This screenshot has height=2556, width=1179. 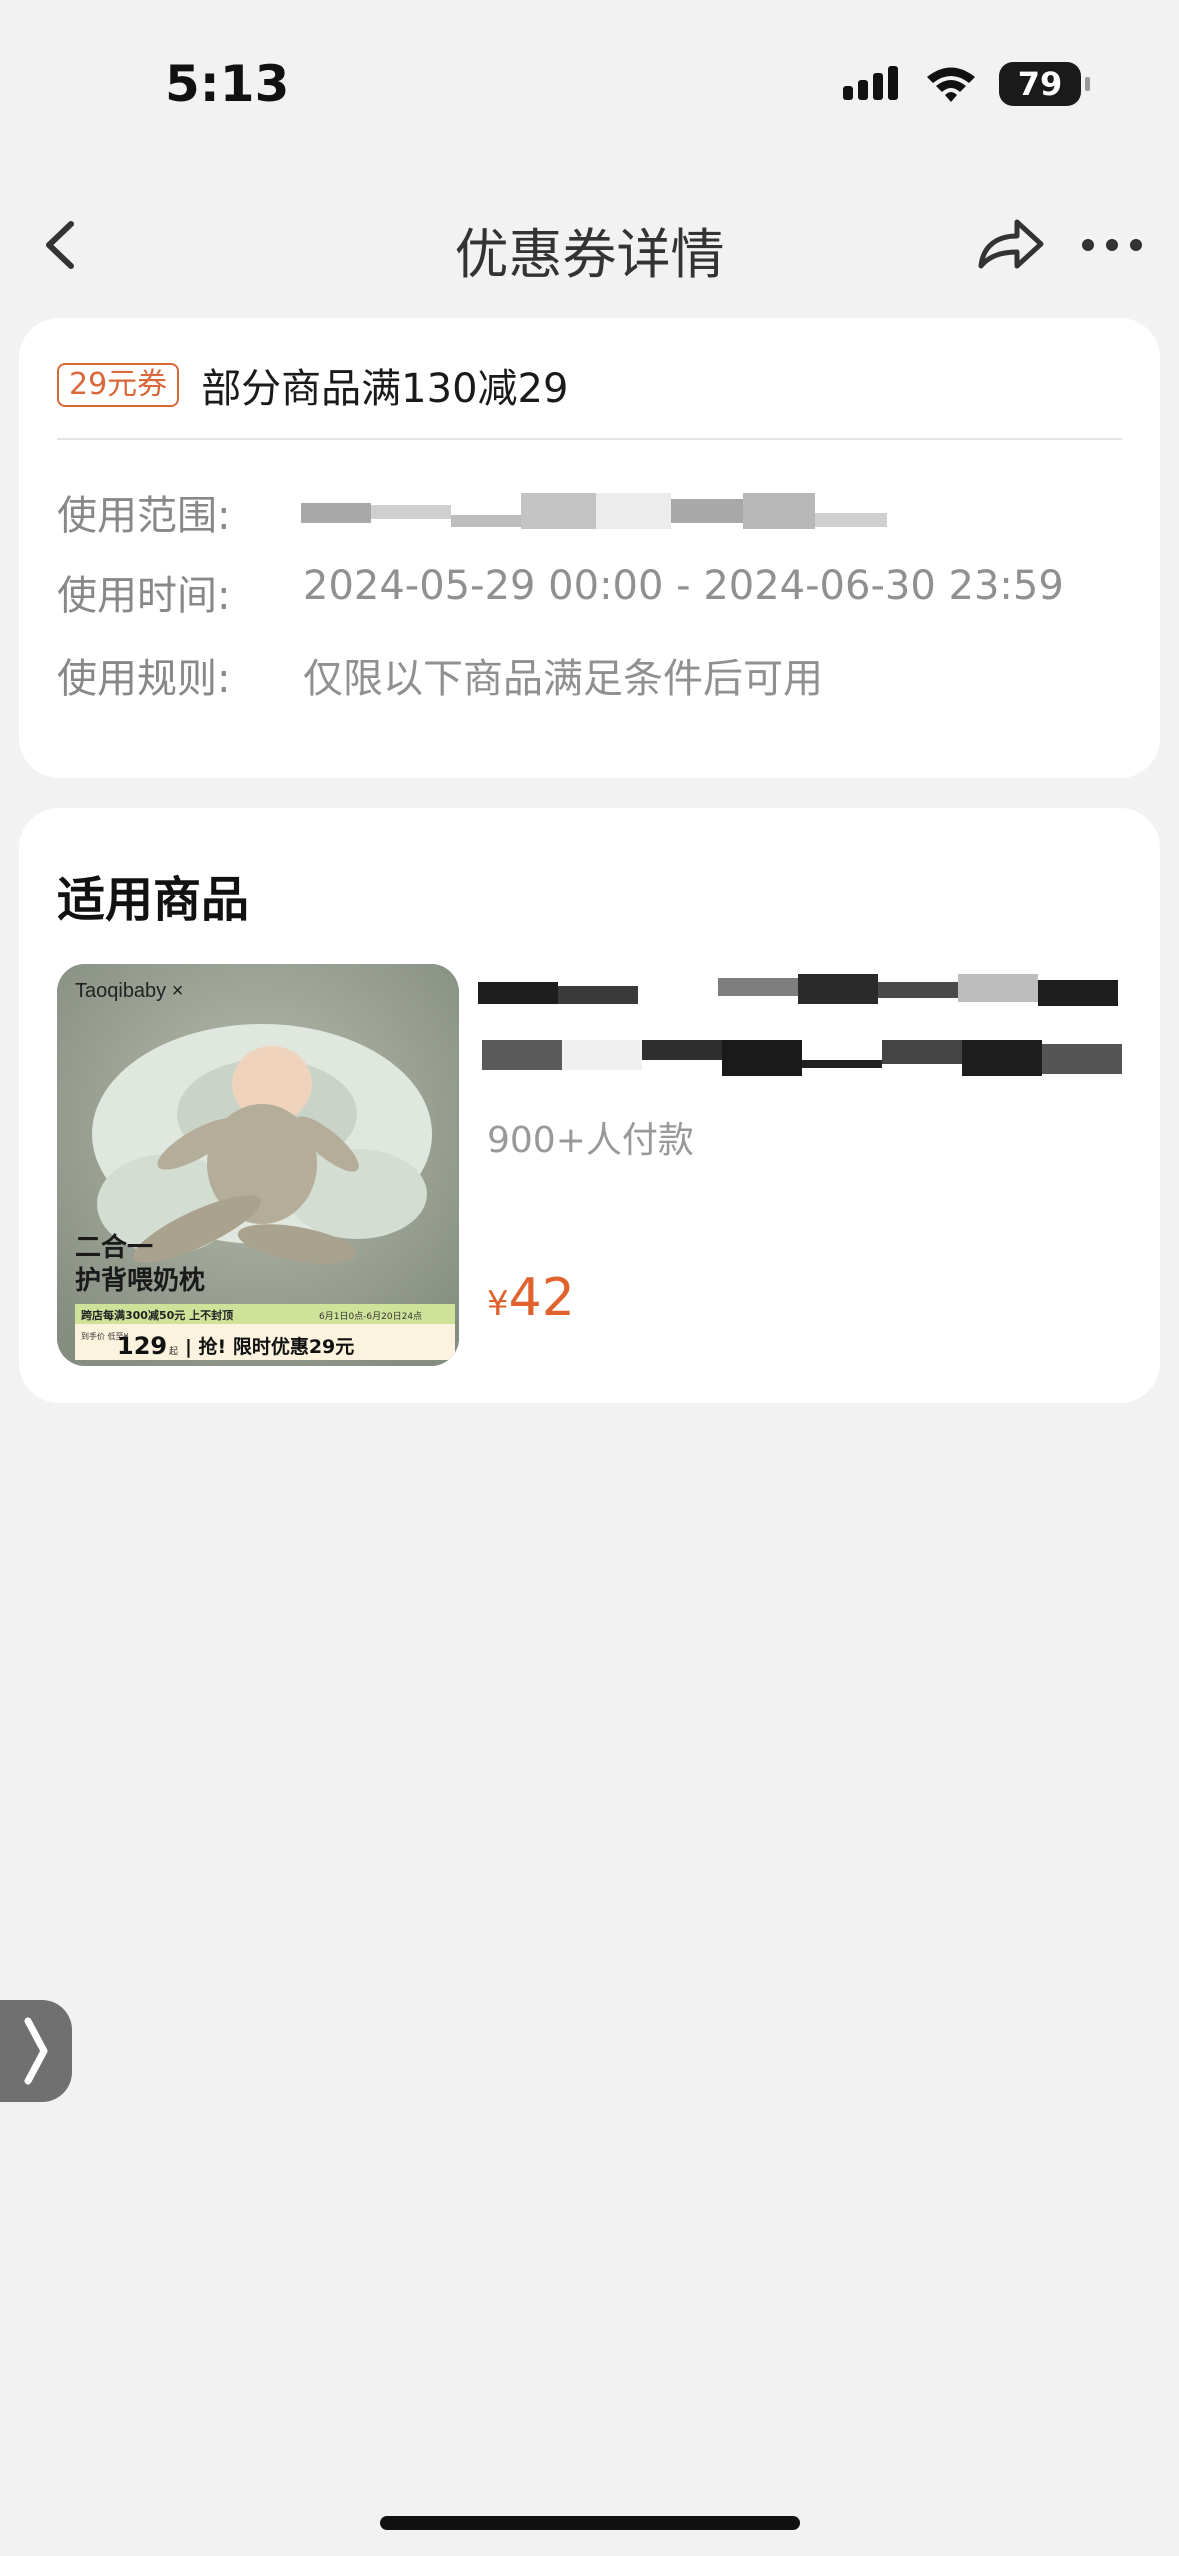 I want to click on info-label: 使用范围:, so click(x=144, y=516).